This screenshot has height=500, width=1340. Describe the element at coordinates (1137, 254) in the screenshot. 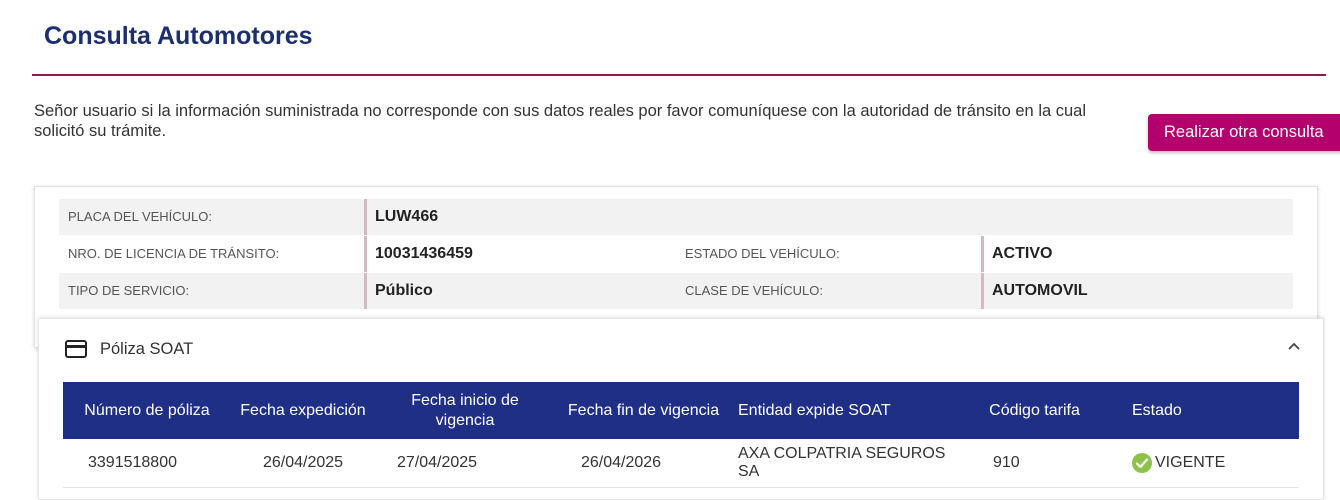

I see `vehicle-status-value: ACTIVO` at that location.